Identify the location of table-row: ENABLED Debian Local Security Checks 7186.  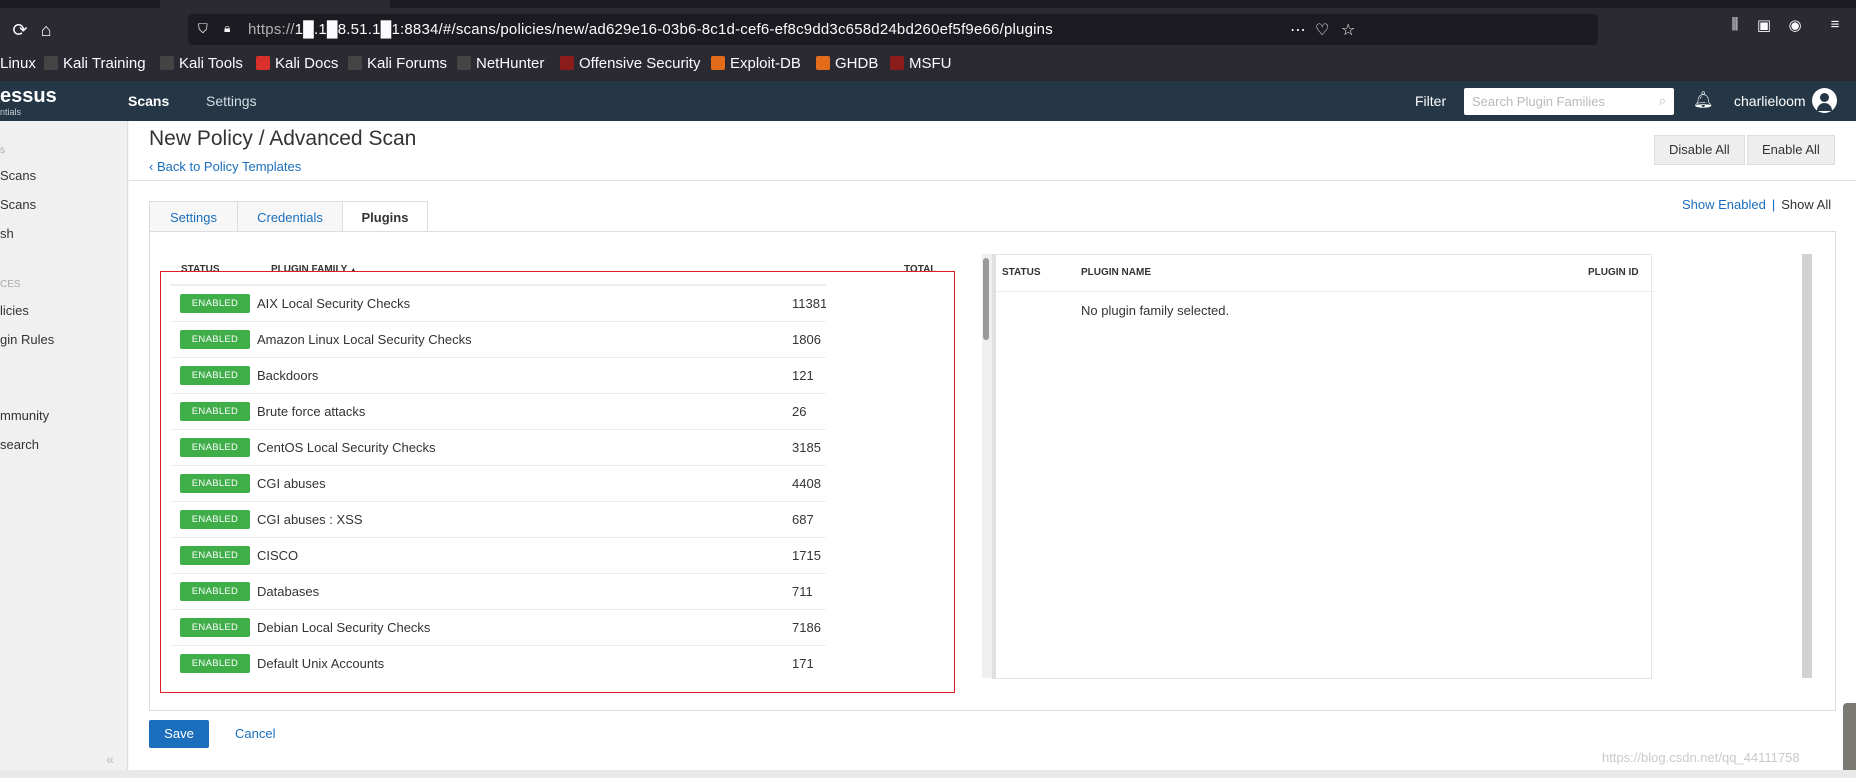
(498, 627).